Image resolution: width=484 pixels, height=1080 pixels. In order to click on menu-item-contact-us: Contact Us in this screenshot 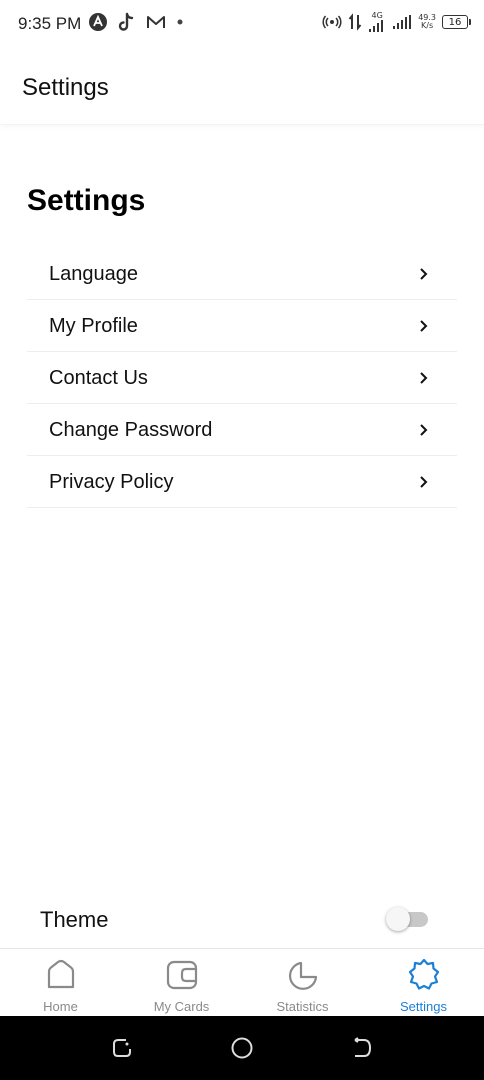, I will do `click(242, 378)`.